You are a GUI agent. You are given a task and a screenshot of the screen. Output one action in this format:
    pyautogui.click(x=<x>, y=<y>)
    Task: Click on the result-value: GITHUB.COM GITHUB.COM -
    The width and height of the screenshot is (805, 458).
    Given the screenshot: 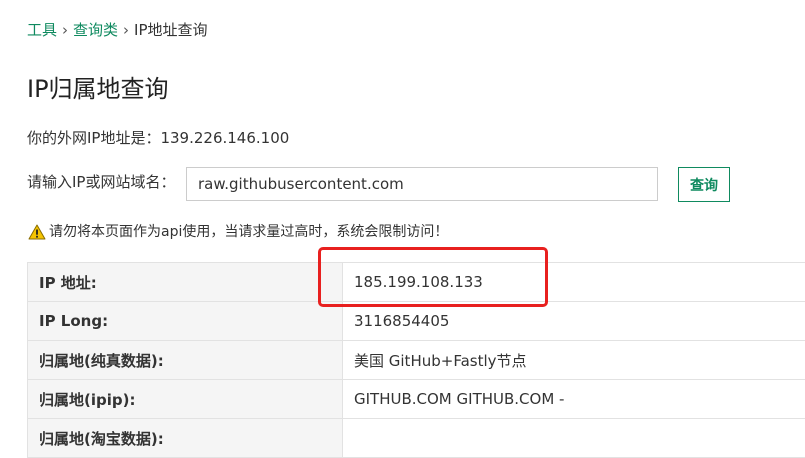 What is the action you would take?
    pyautogui.click(x=574, y=399)
    